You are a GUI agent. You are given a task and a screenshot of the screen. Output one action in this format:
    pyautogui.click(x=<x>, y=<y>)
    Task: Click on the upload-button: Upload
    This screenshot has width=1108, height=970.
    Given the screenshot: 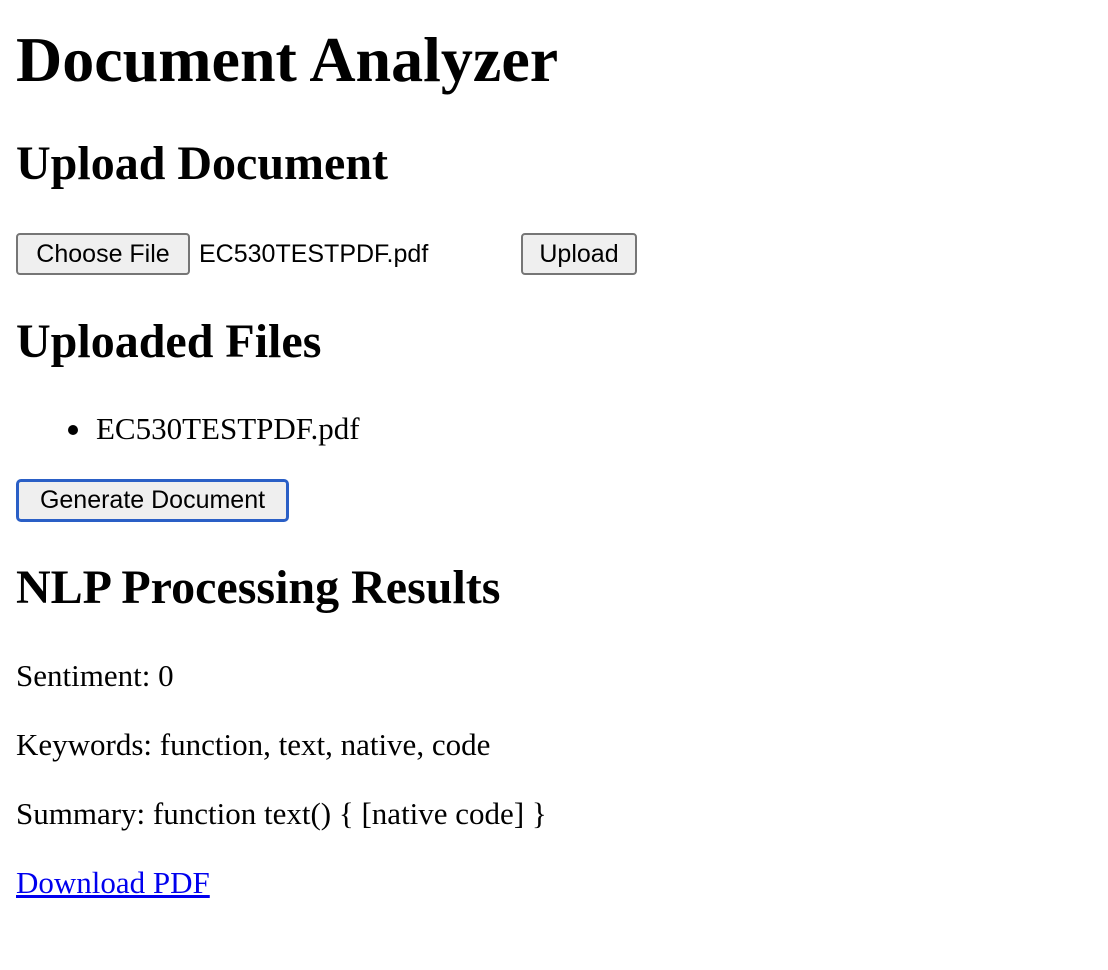 What is the action you would take?
    pyautogui.click(x=579, y=254)
    